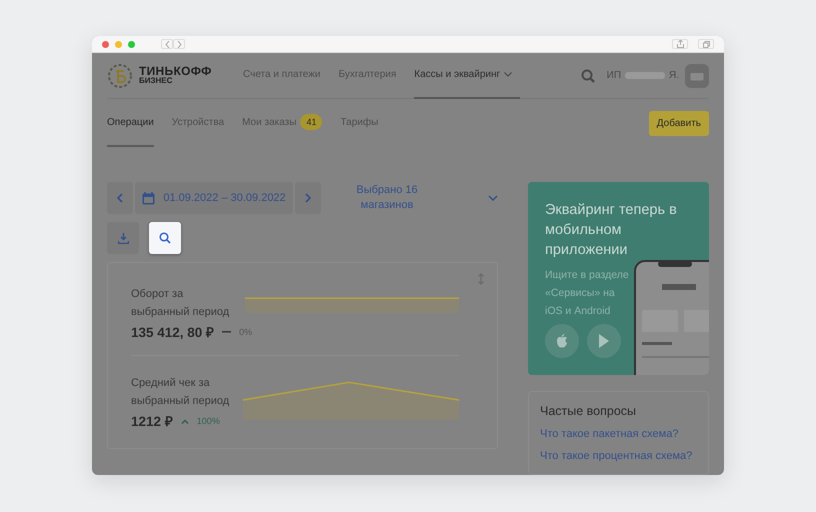 This screenshot has height=512, width=816. I want to click on metric-value: 1212 ₽, so click(152, 421).